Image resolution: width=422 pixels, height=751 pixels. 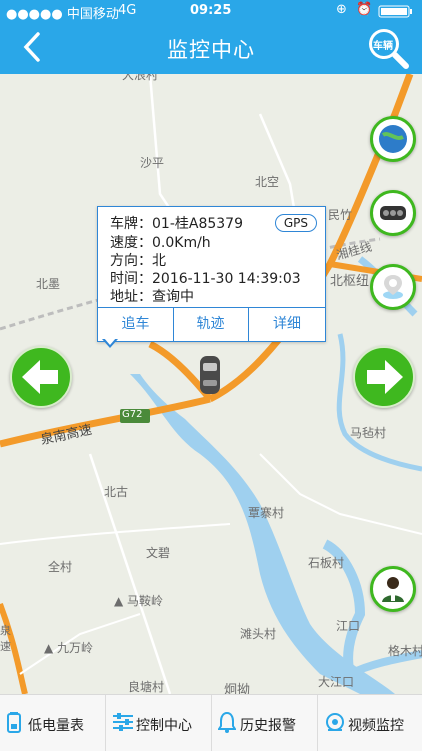 I want to click on arrow-left-icon, so click(x=40, y=377).